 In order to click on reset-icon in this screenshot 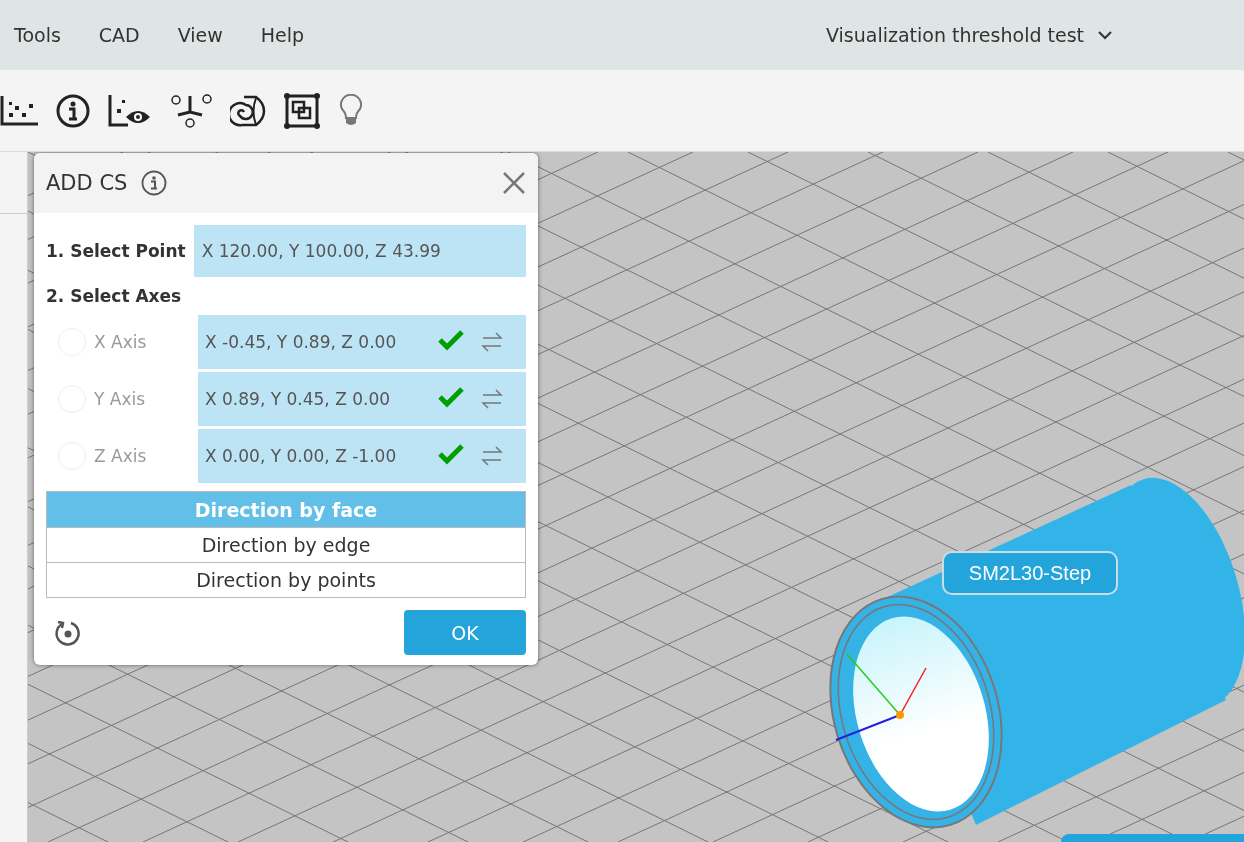, I will do `click(68, 632)`.